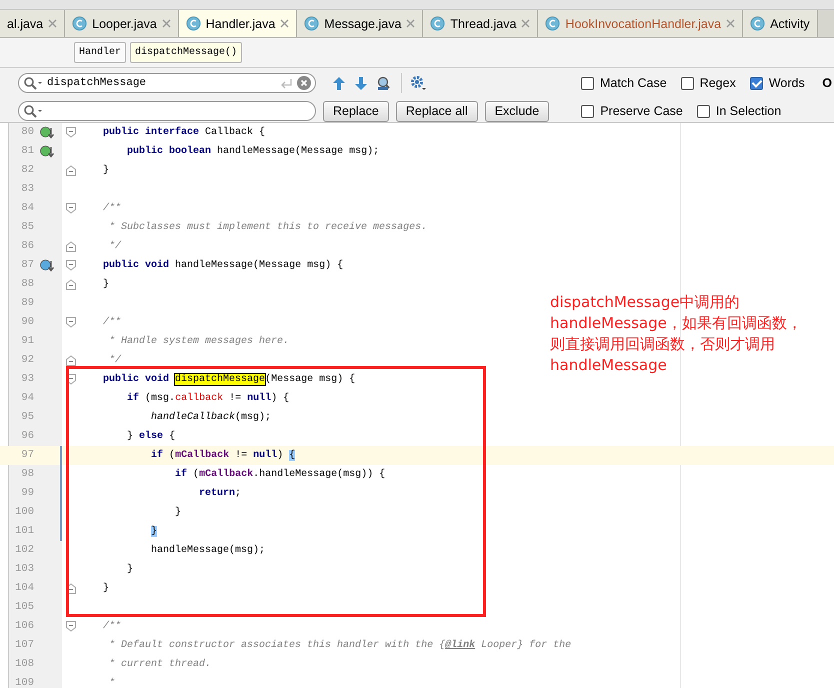 The width and height of the screenshot is (834, 688). Describe the element at coordinates (517, 111) in the screenshot. I see `exclude-button: Exclude` at that location.